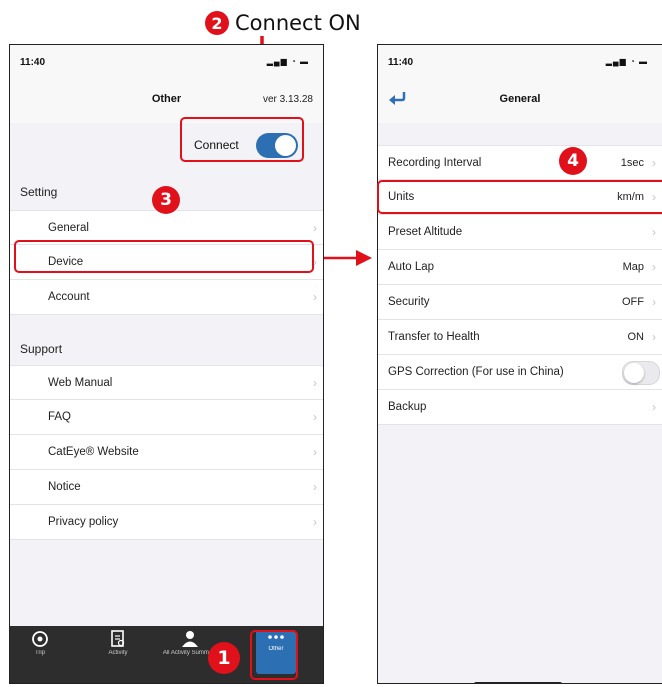 The image size is (662, 687). Describe the element at coordinates (409, 302) in the screenshot. I see `setting-label: Security` at that location.